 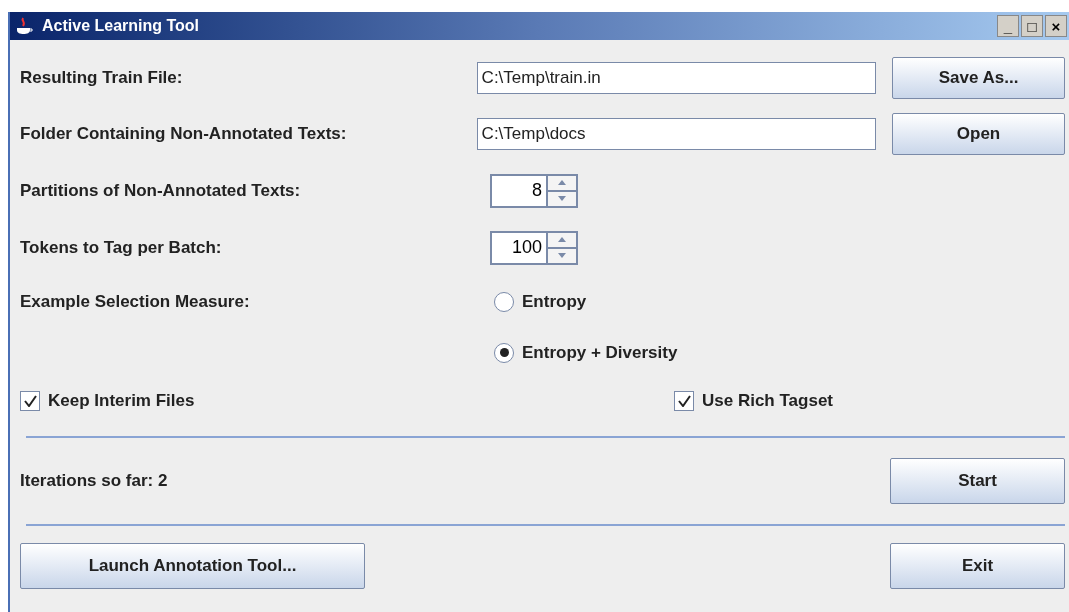 What do you see at coordinates (1056, 26) in the screenshot?
I see `close-button: ×` at bounding box center [1056, 26].